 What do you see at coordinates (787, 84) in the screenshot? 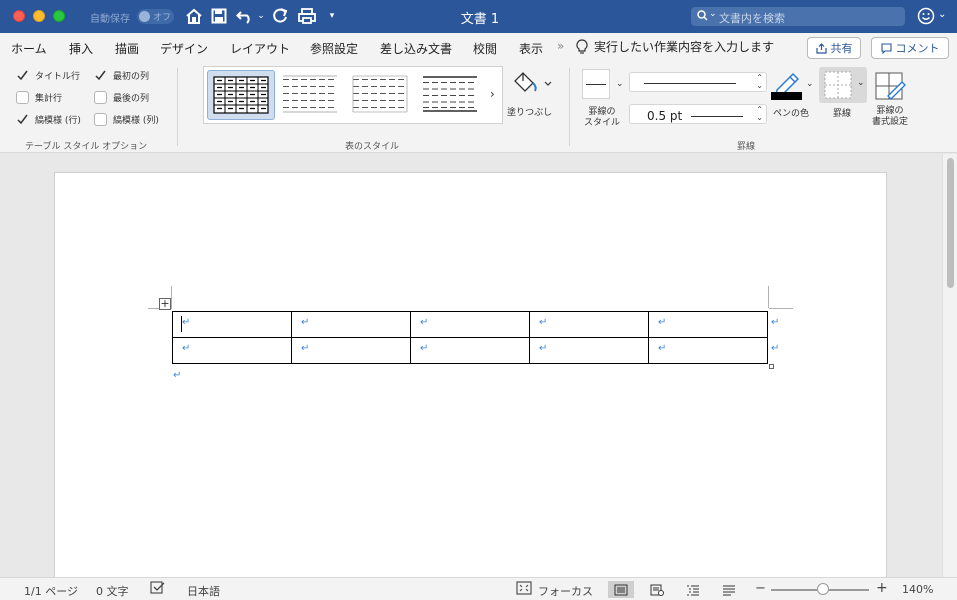
I see `pen-icon` at bounding box center [787, 84].